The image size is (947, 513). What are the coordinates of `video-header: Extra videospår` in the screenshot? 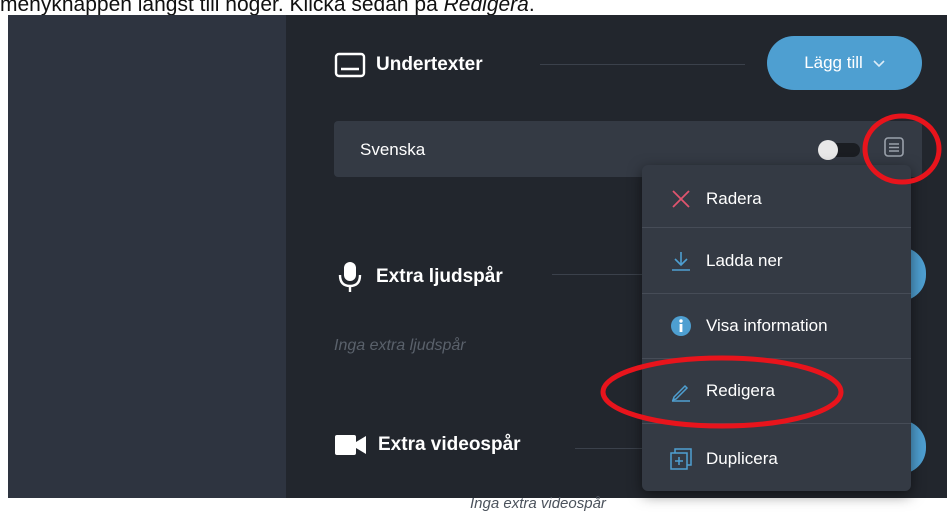 It's located at (427, 445).